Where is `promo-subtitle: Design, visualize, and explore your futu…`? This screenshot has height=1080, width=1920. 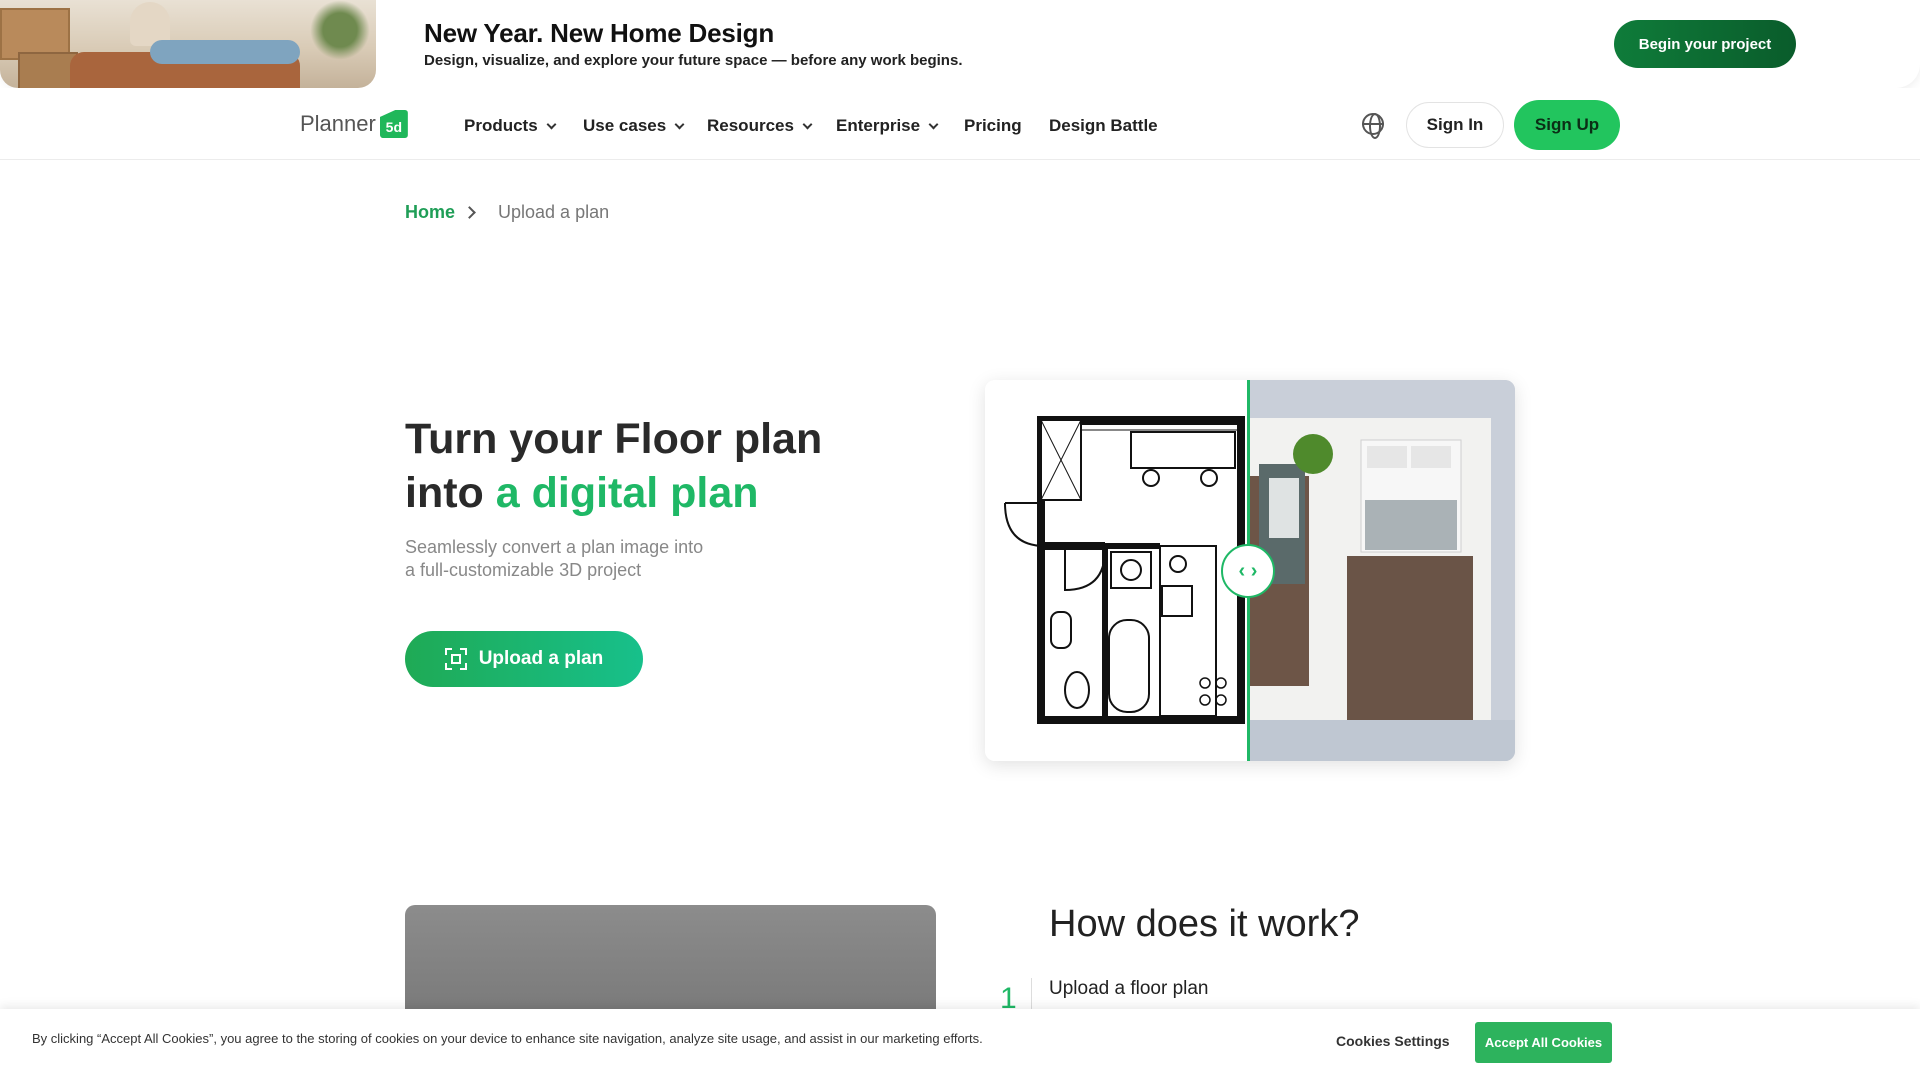 promo-subtitle: Design, visualize, and explore your futu… is located at coordinates (693, 60).